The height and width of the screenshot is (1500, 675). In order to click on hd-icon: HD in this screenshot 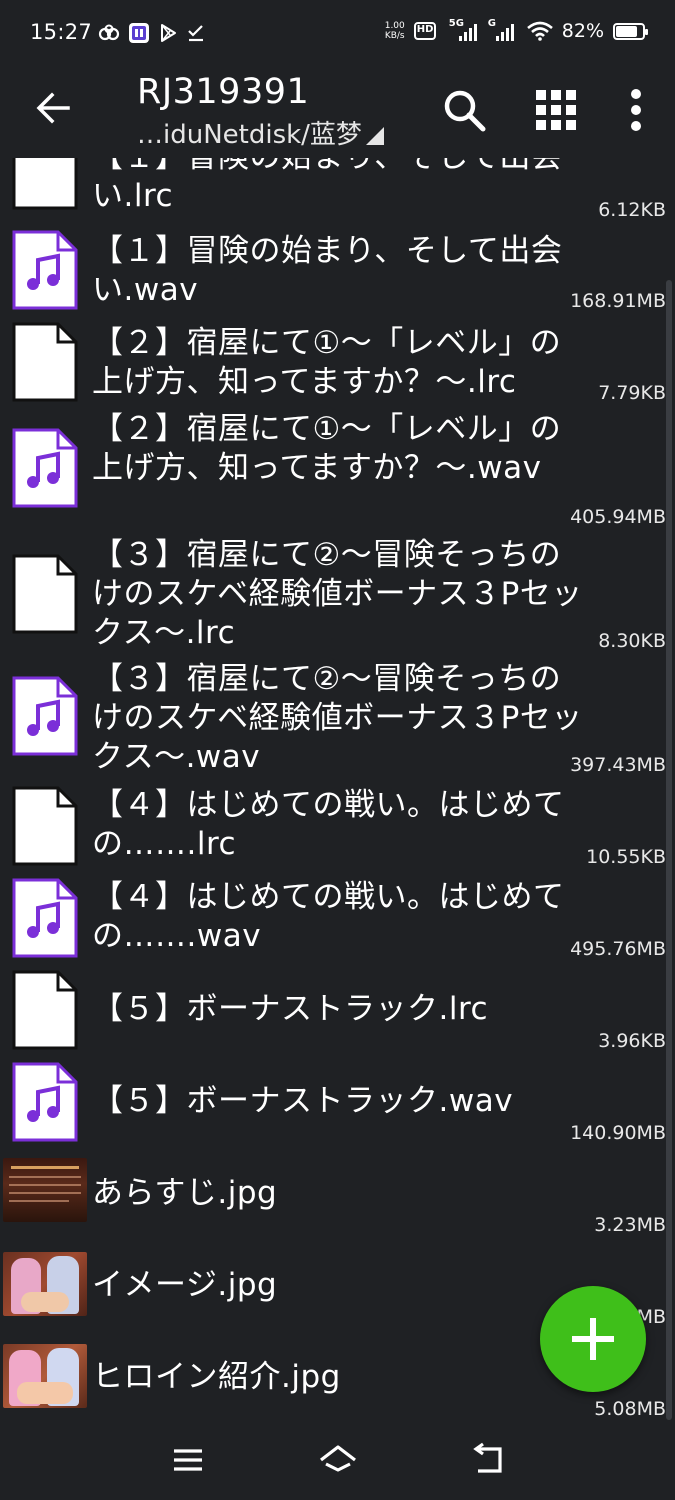, I will do `click(426, 31)`.